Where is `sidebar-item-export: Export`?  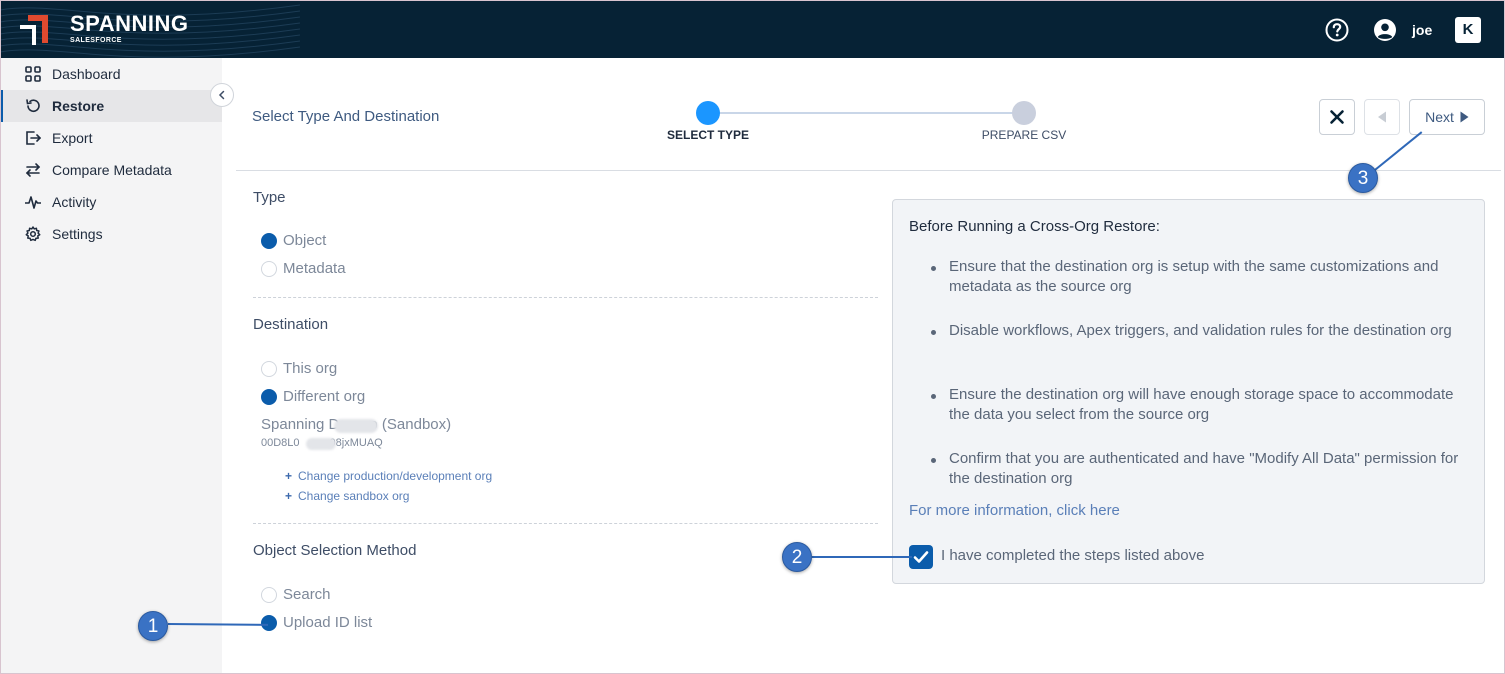 sidebar-item-export: Export is located at coordinates (111, 138).